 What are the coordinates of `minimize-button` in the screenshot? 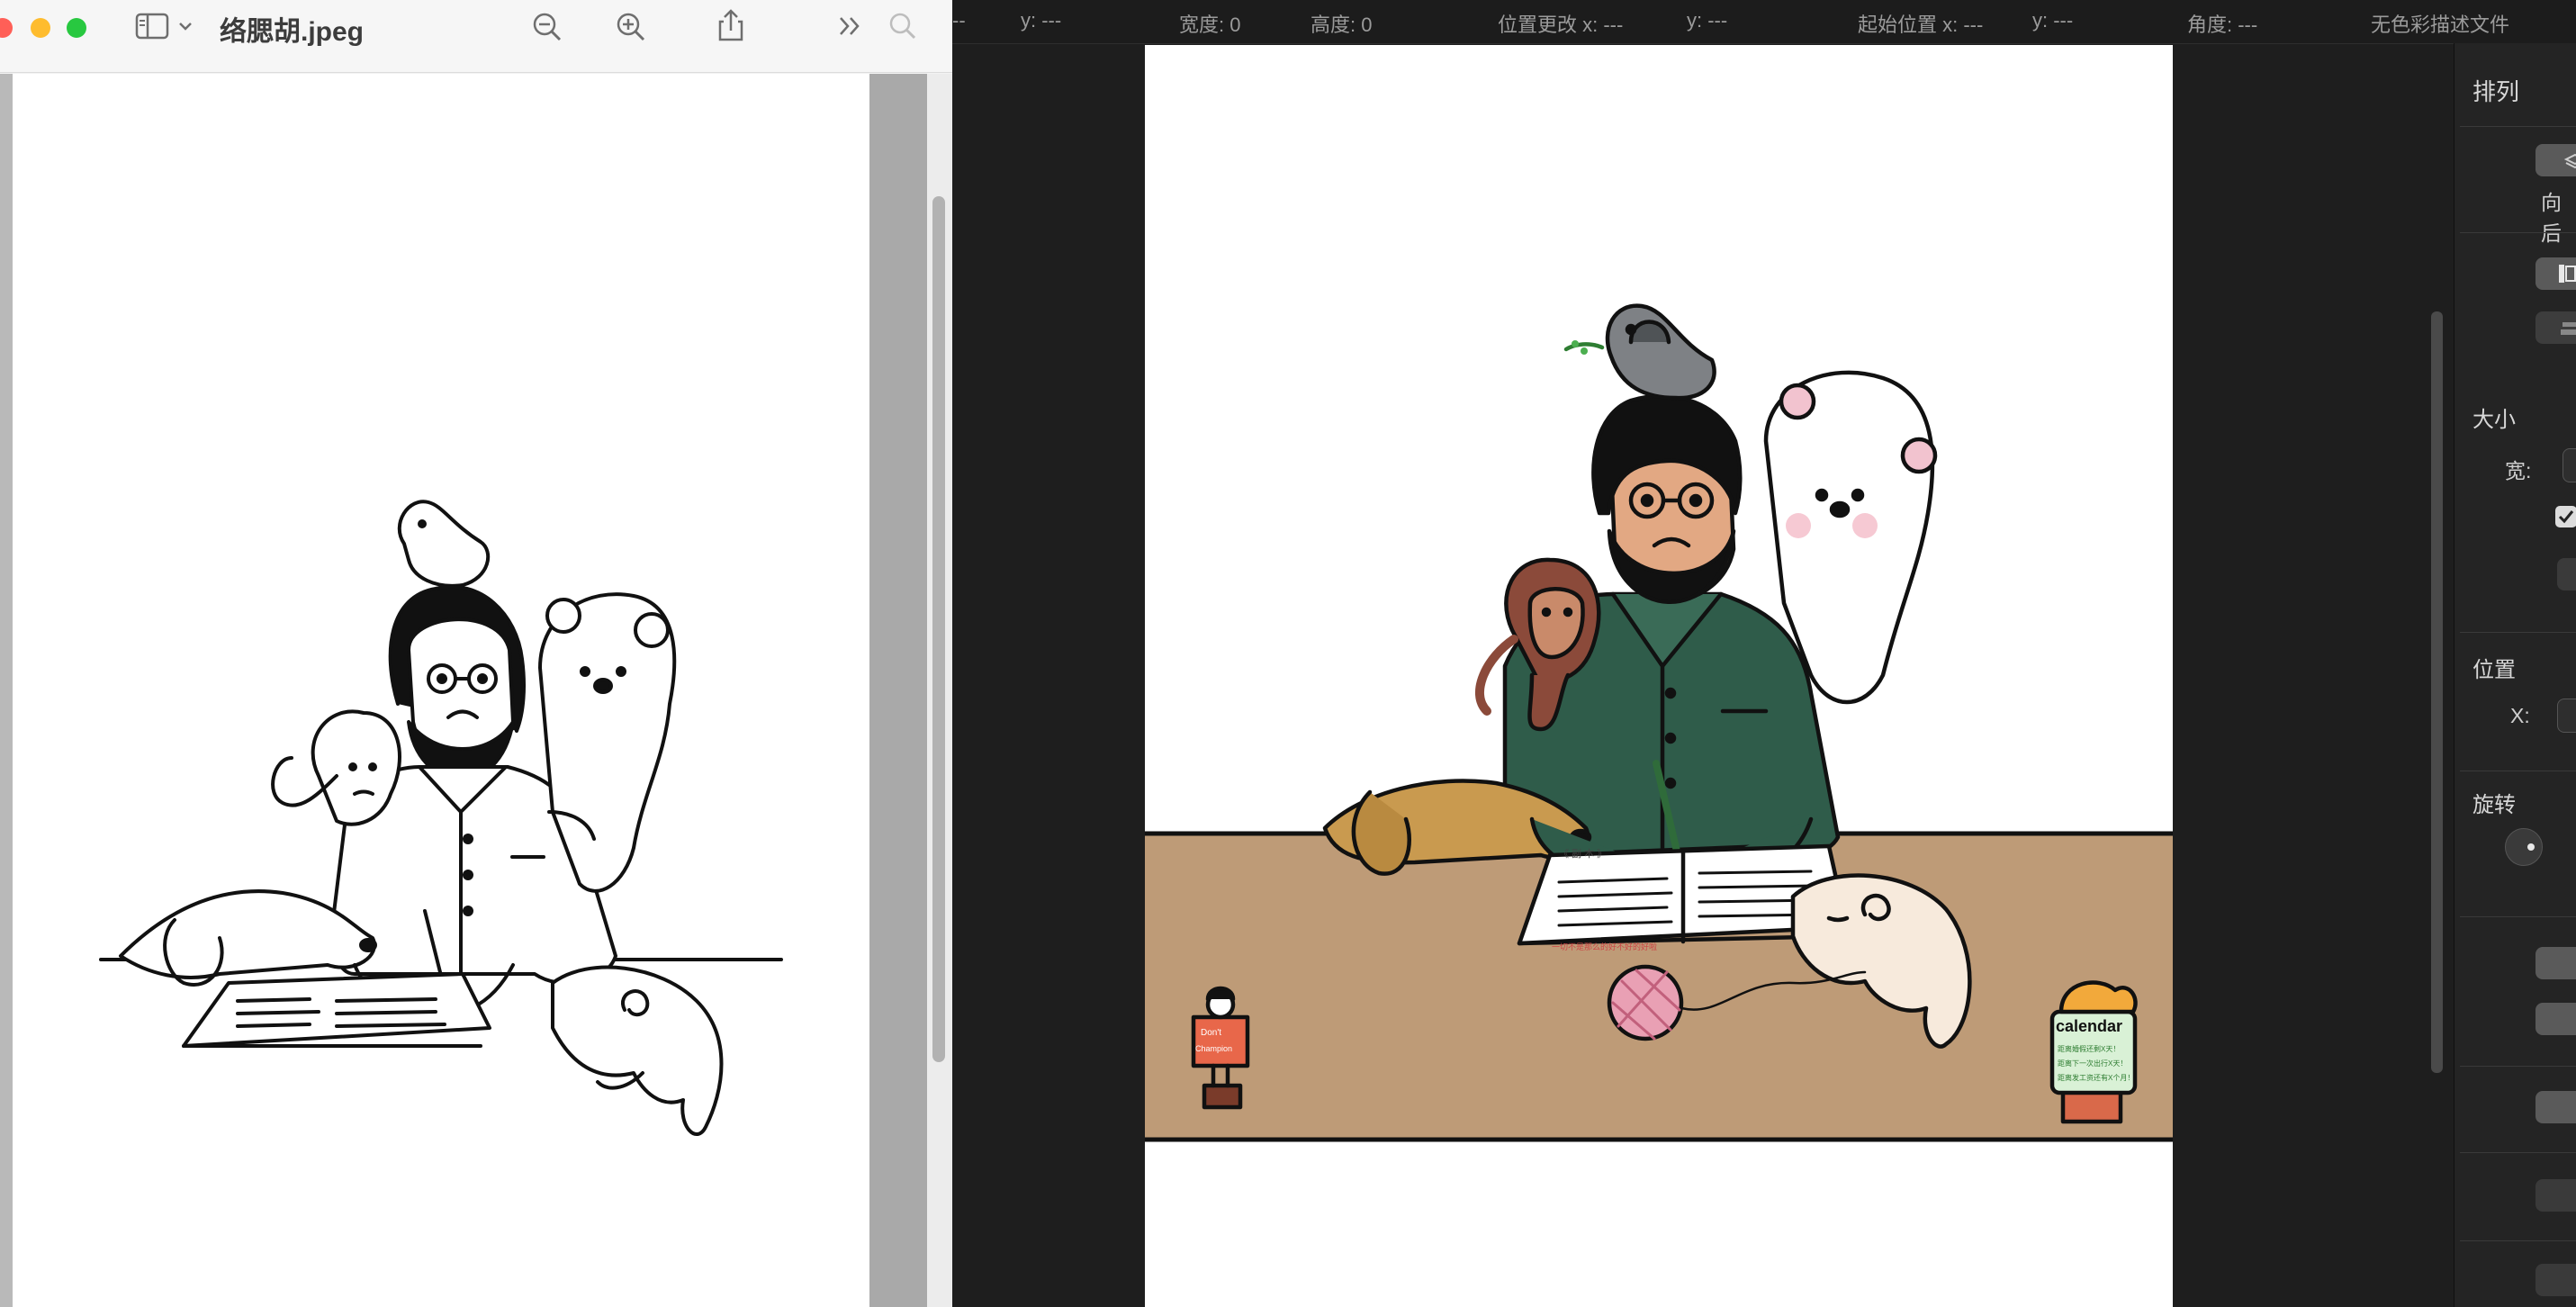 It's located at (40, 28).